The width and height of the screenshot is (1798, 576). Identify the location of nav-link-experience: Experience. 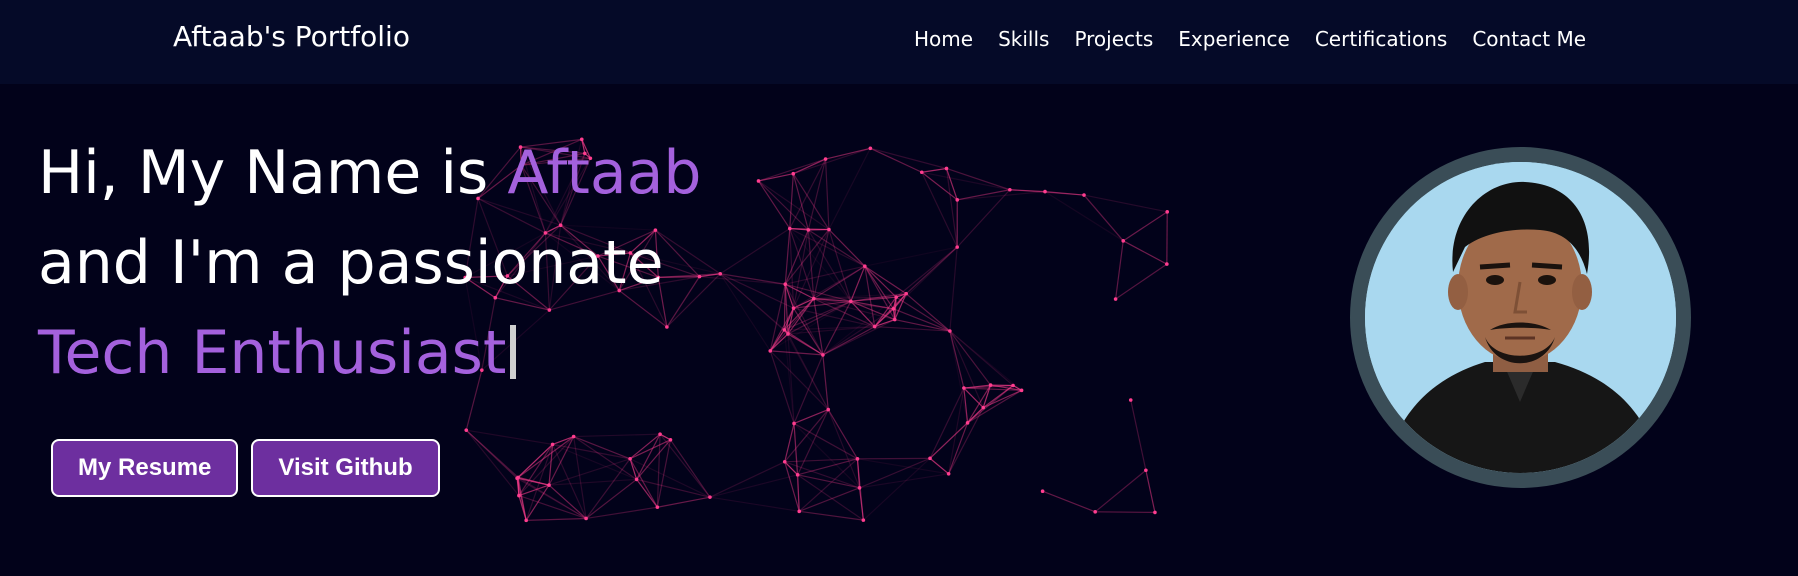
(1234, 39).